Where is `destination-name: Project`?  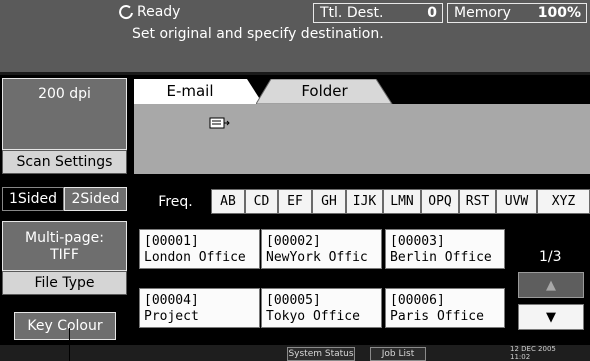 destination-name: Project is located at coordinates (171, 316).